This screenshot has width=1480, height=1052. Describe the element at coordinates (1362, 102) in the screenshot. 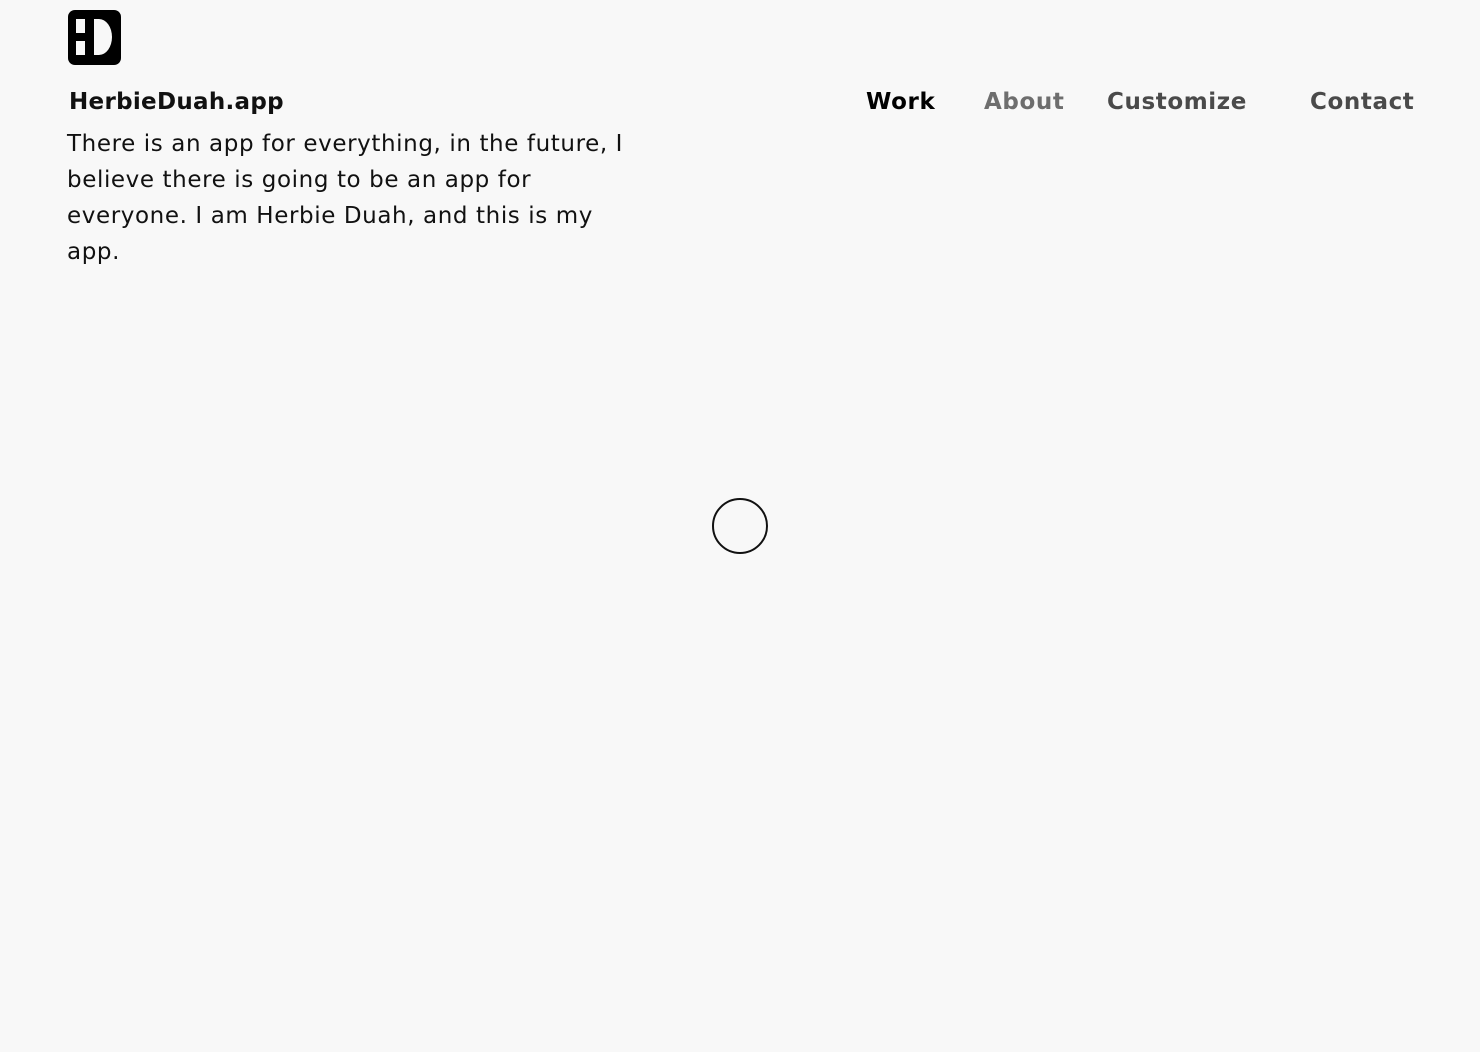

I see `nav-link-contact: Contact` at that location.